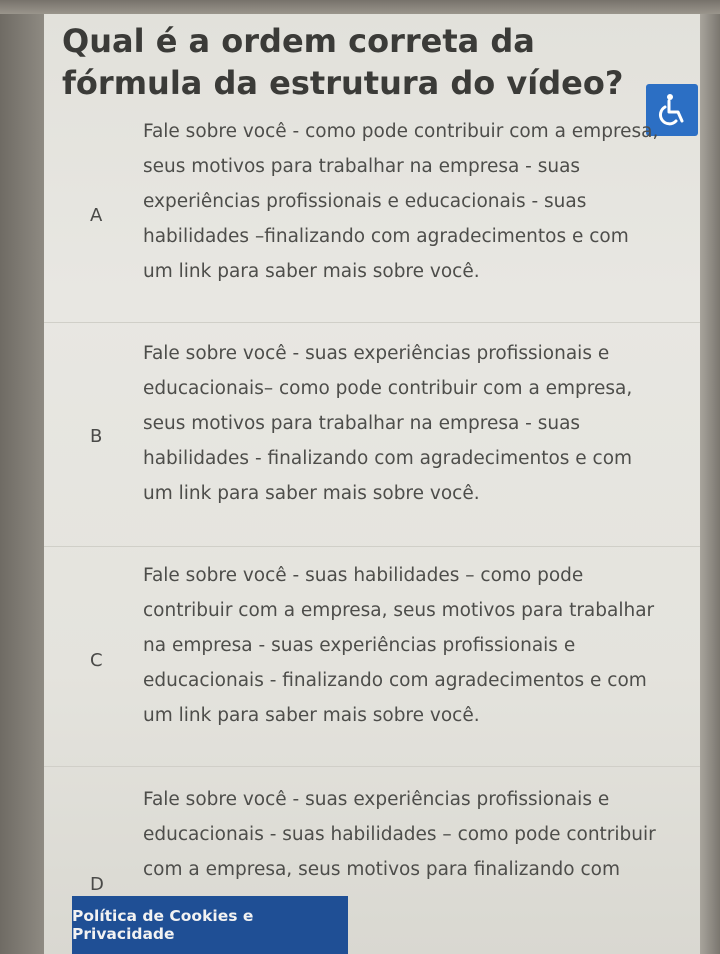 Image resolution: width=720 pixels, height=954 pixels. What do you see at coordinates (96, 436) in the screenshot?
I see `option-letter: B` at bounding box center [96, 436].